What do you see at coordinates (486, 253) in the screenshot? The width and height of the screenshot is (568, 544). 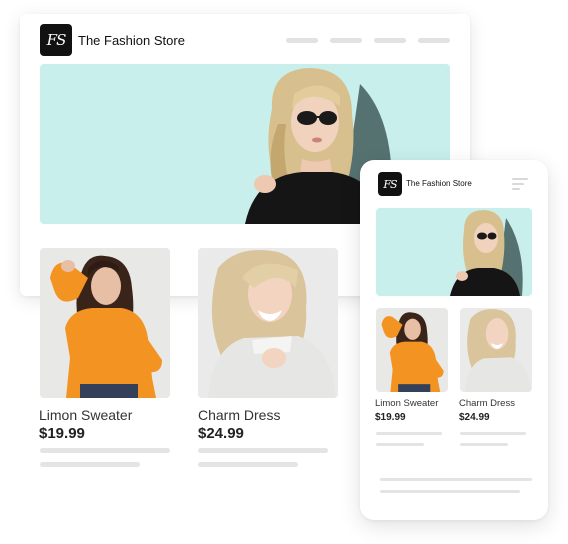 I see `hero-model-image` at bounding box center [486, 253].